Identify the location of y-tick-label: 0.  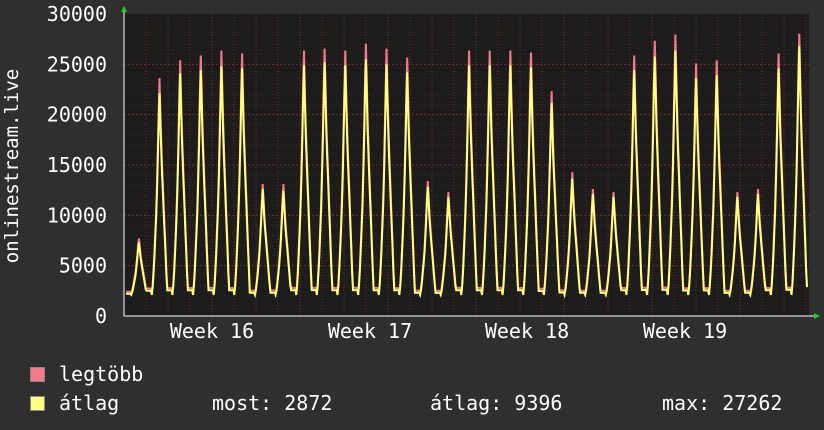
(101, 316).